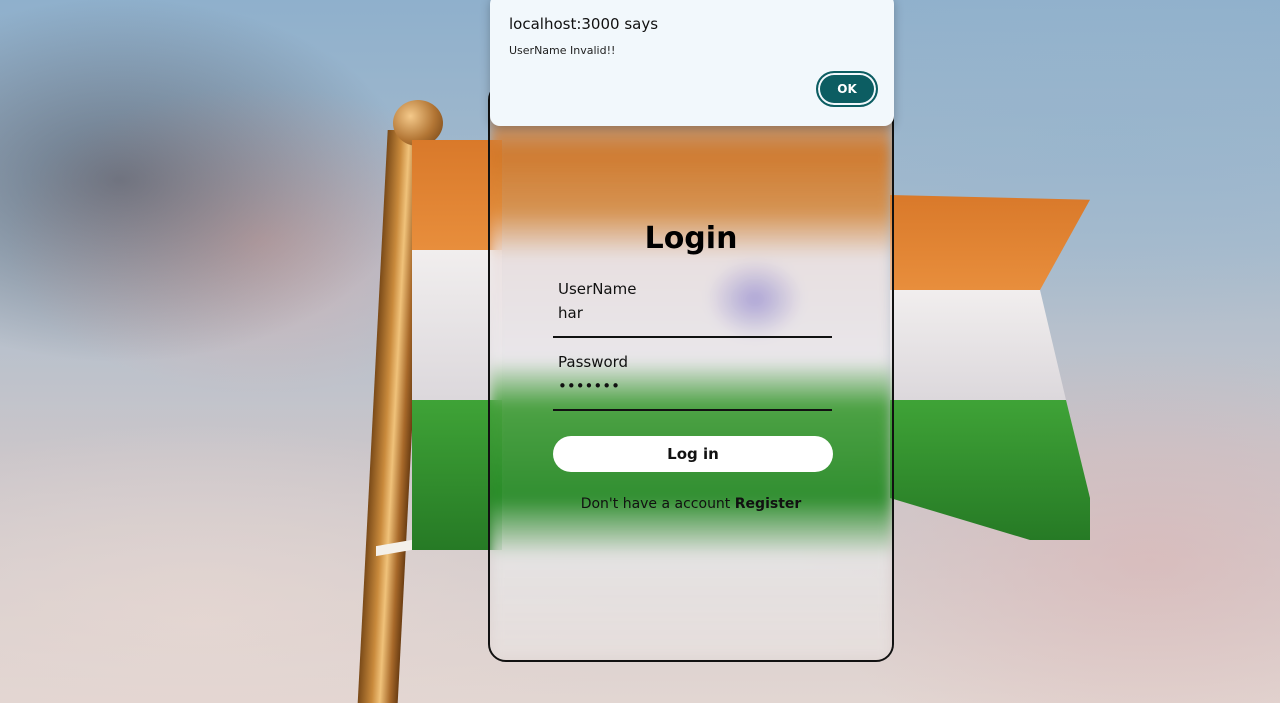 The width and height of the screenshot is (1280, 703). I want to click on register-prompt: Don't have a account Register, so click(691, 504).